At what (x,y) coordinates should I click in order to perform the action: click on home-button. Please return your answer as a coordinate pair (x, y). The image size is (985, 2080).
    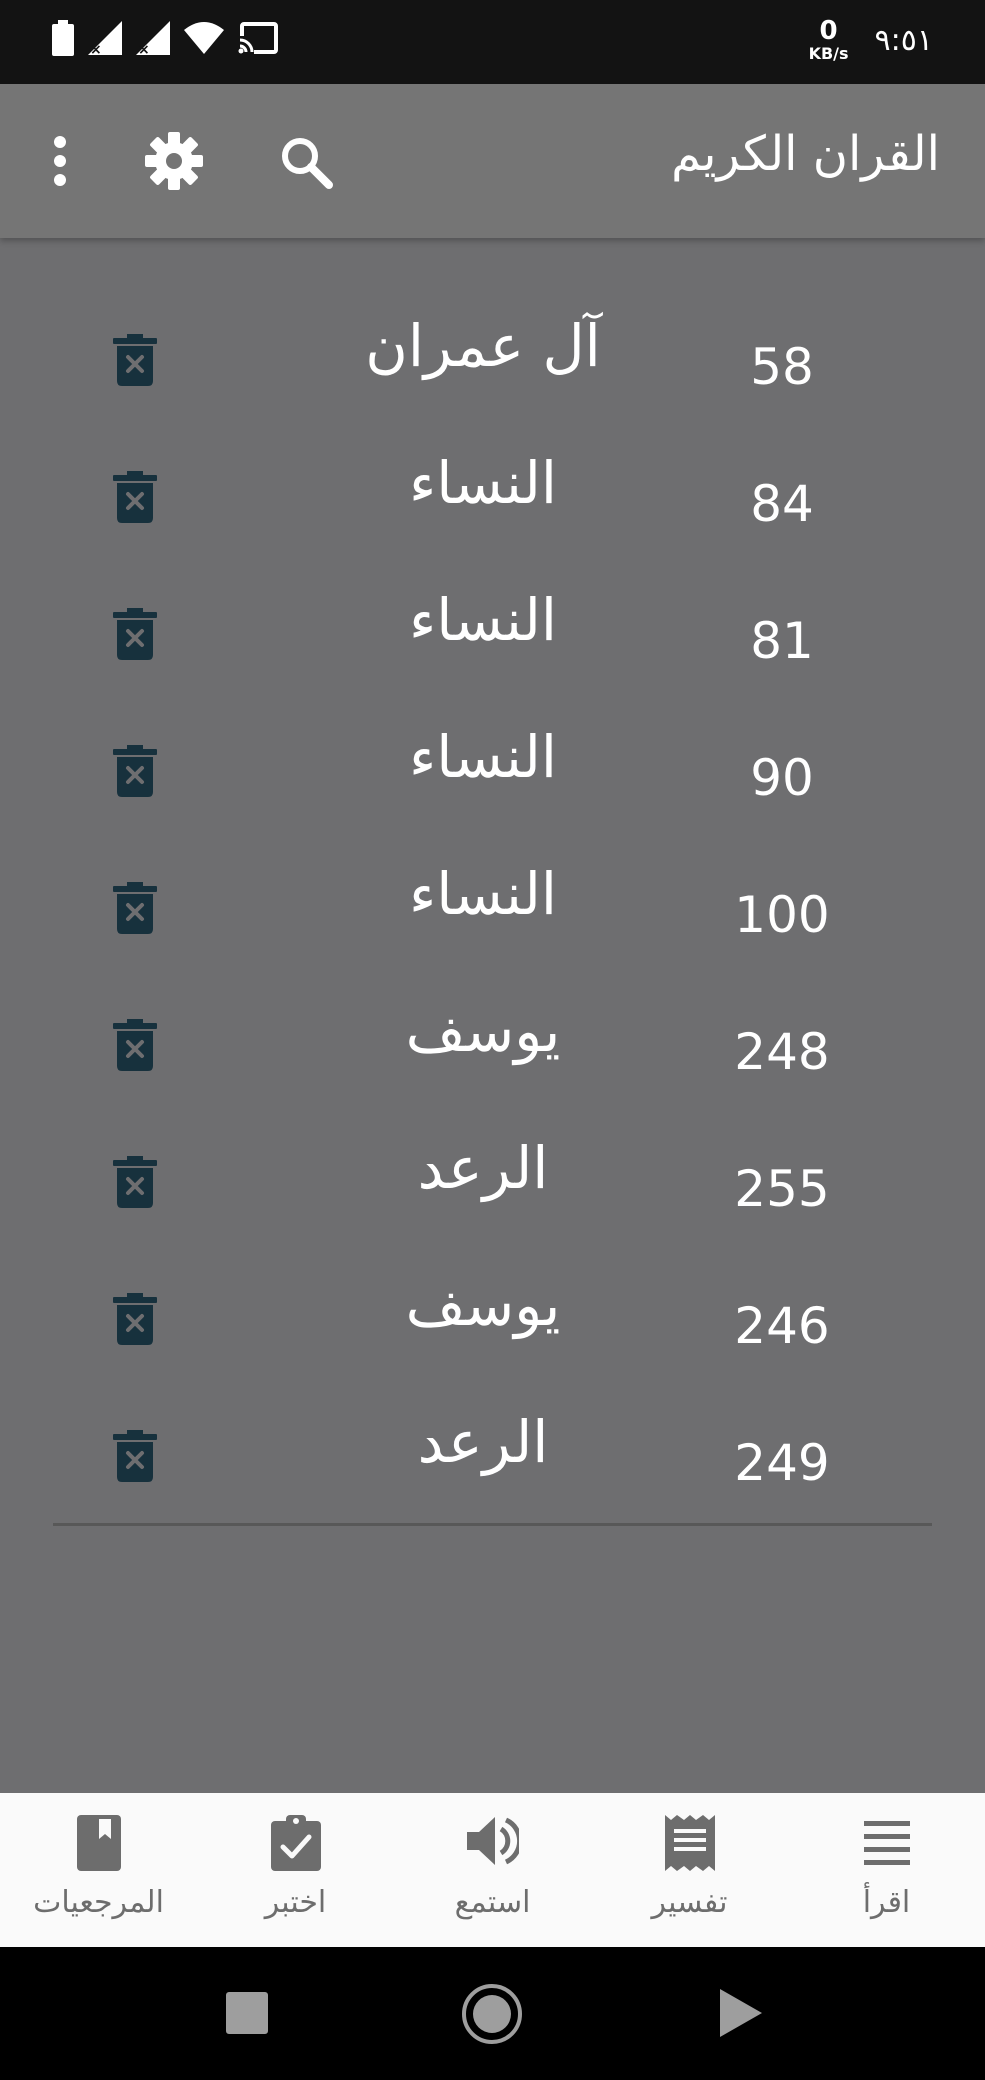
    Looking at the image, I should click on (492, 2016).